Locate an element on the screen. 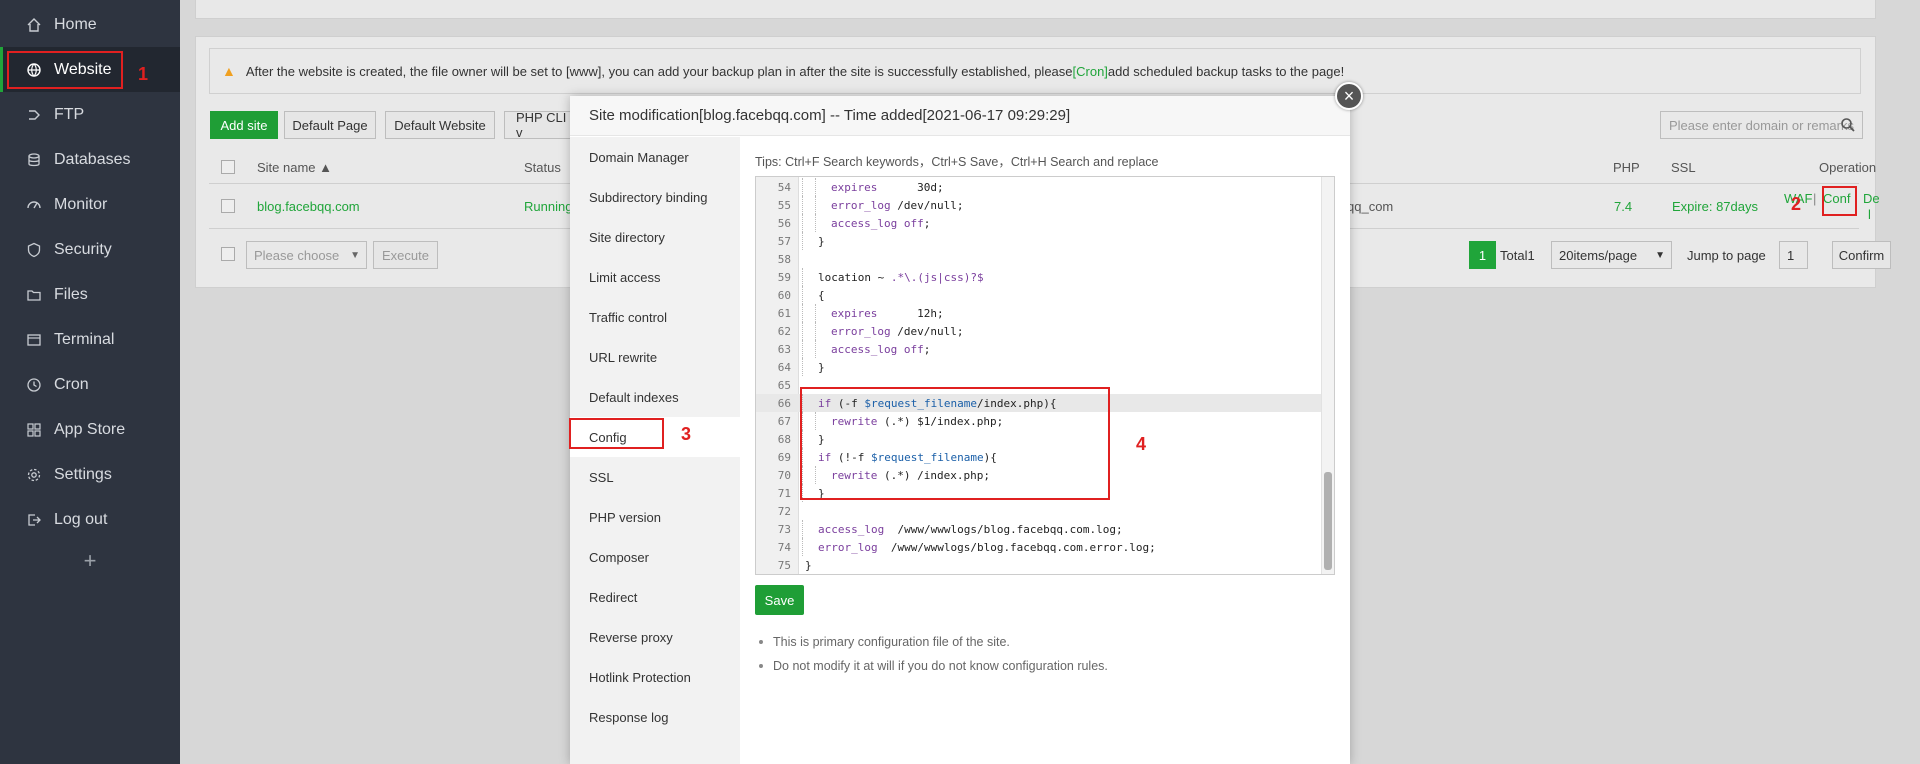 The height and width of the screenshot is (764, 1920). default-website-button: Default Website is located at coordinates (440, 125).